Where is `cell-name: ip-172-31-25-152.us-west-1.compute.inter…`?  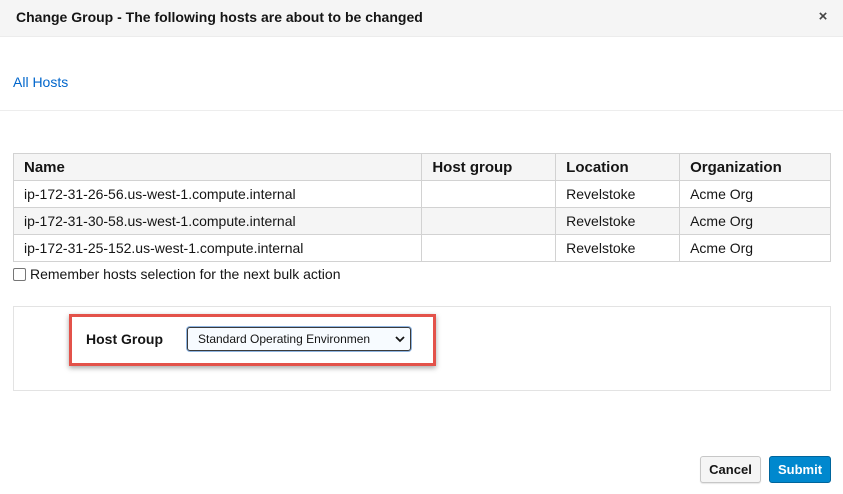 cell-name: ip-172-31-25-152.us-west-1.compute.inter… is located at coordinates (217, 248).